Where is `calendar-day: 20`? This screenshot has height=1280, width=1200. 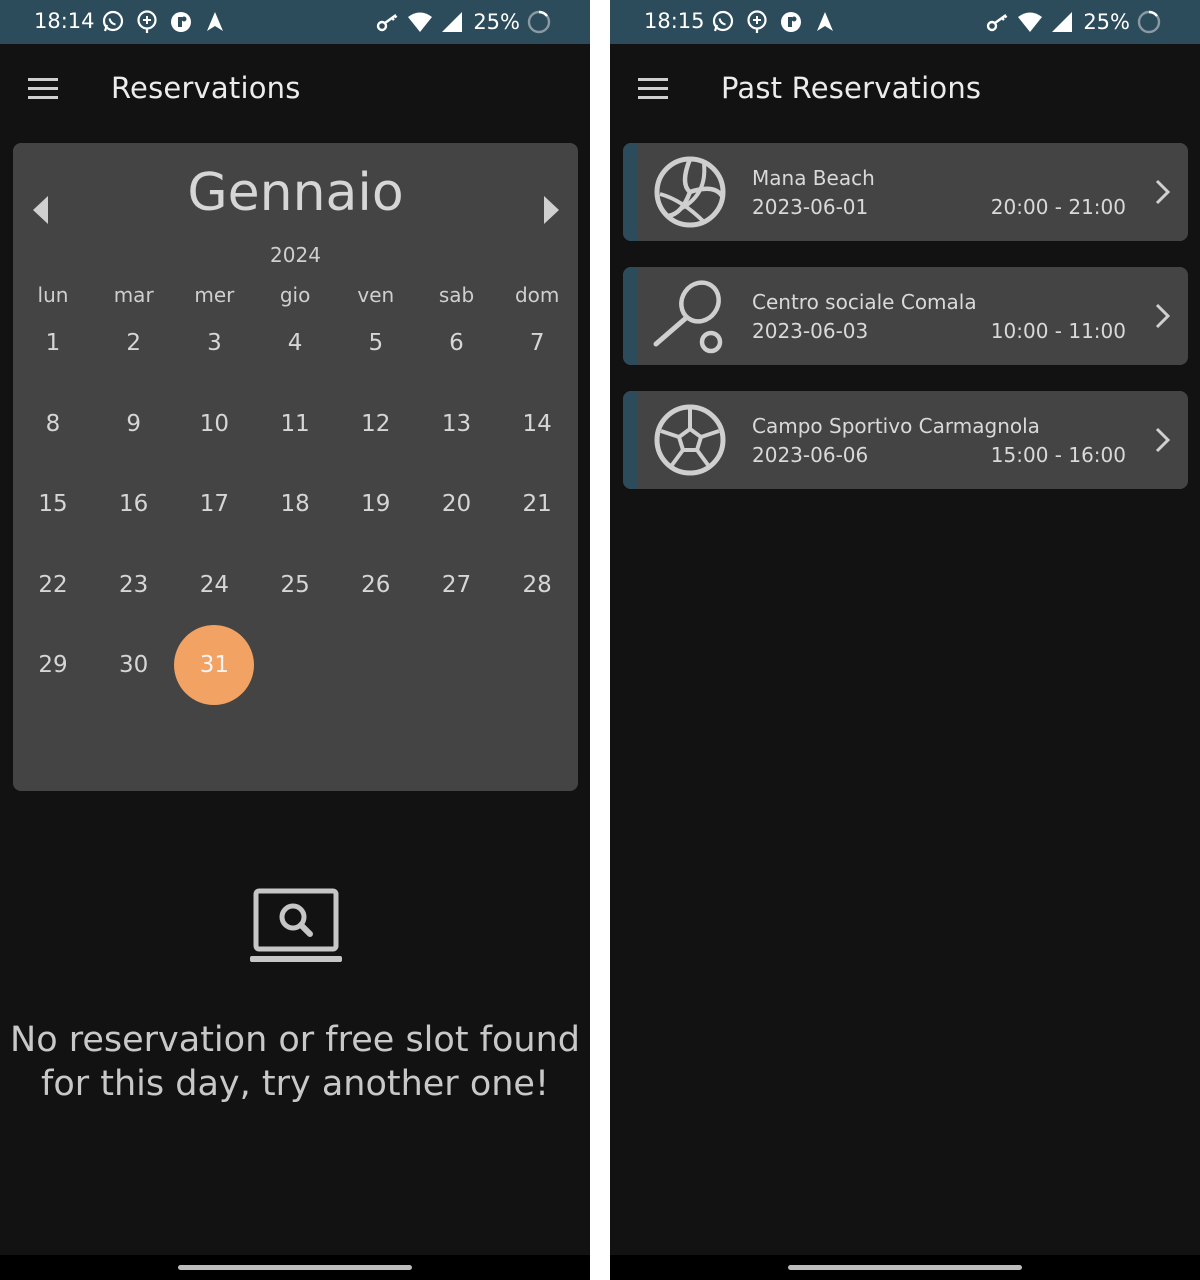
calendar-day: 20 is located at coordinates (457, 504).